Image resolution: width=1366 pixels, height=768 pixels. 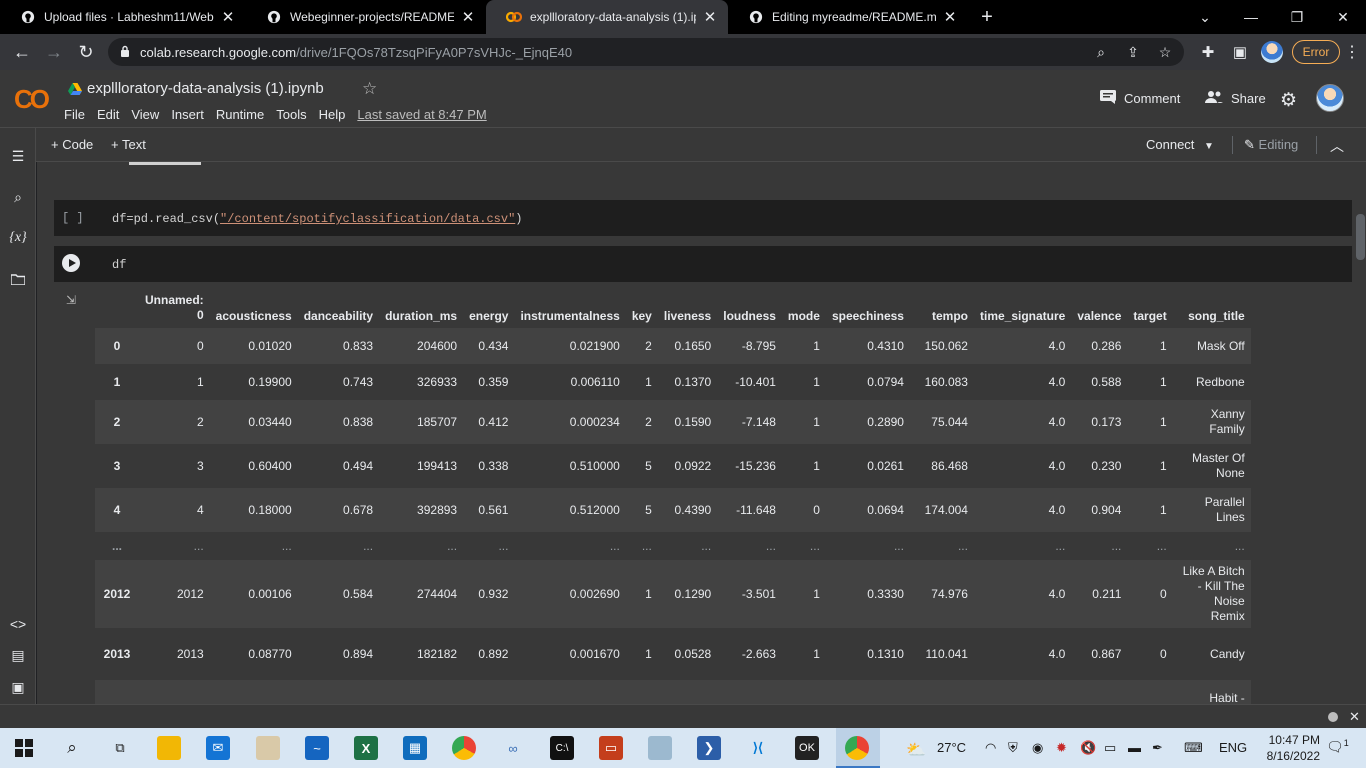 What do you see at coordinates (1180, 144) in the screenshot?
I see `connect-button: Connect ▼` at bounding box center [1180, 144].